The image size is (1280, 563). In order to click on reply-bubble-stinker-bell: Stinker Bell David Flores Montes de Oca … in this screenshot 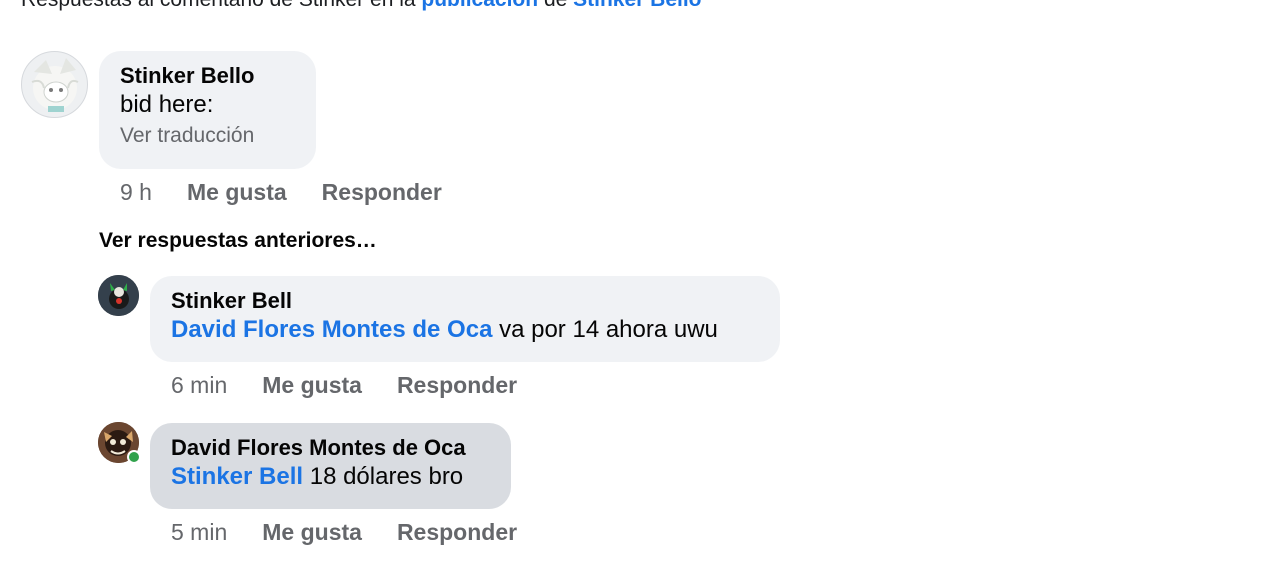, I will do `click(465, 319)`.